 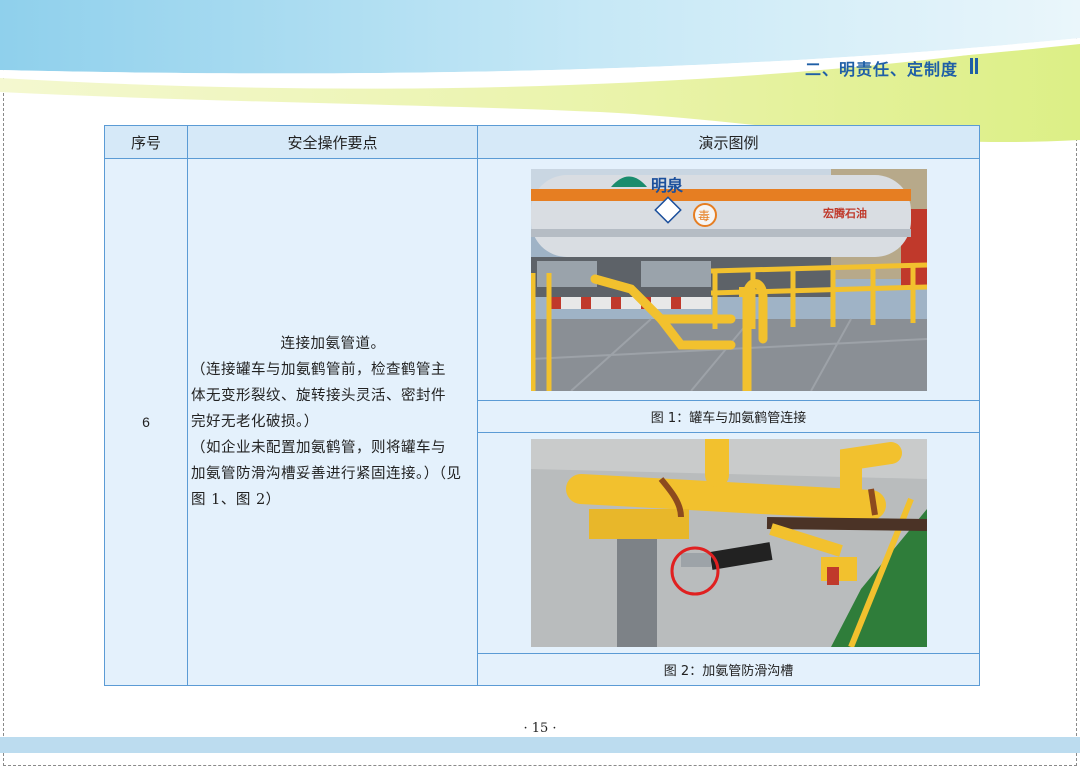 I want to click on points-line: 体无变形裂纹、旋转接头灵活、密封件, so click(x=318, y=396).